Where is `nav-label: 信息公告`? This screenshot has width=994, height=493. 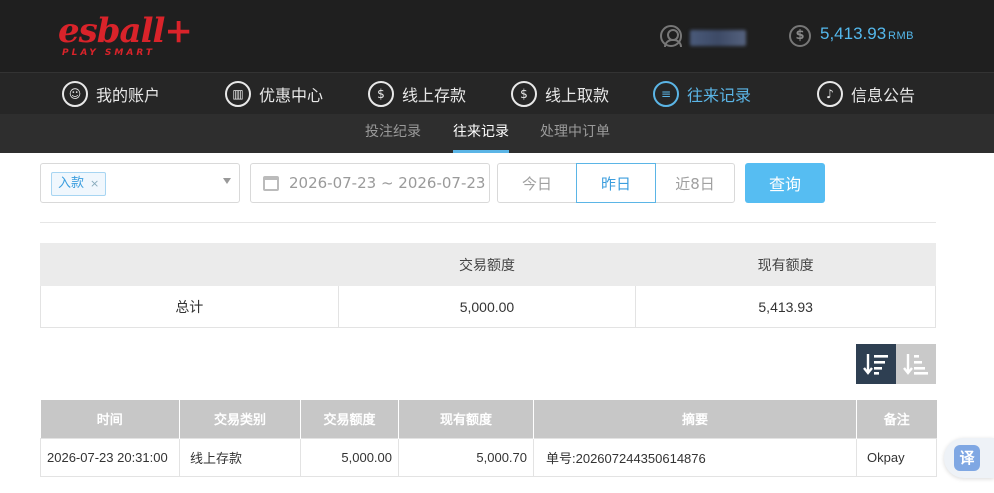 nav-label: 信息公告 is located at coordinates (883, 95).